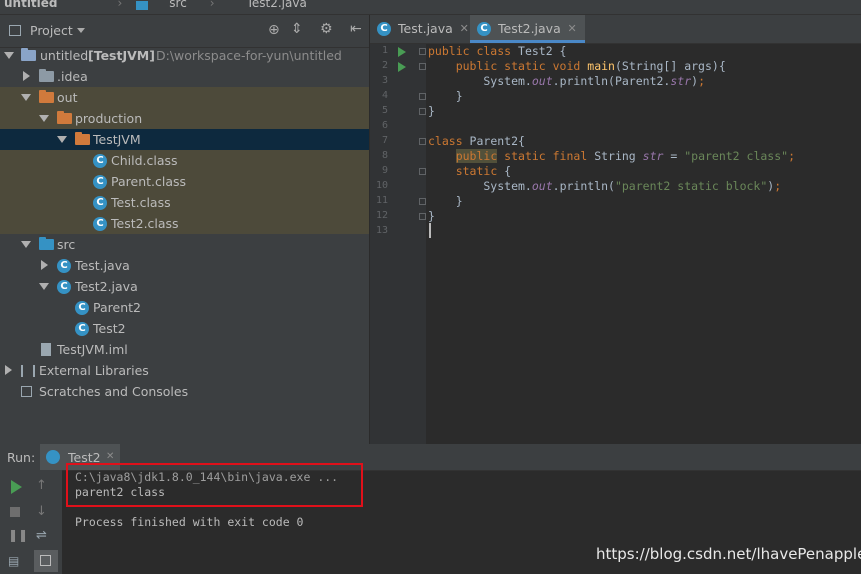 The height and width of the screenshot is (574, 861). Describe the element at coordinates (184, 76) in the screenshot. I see `tree-item-idea: .idea` at that location.